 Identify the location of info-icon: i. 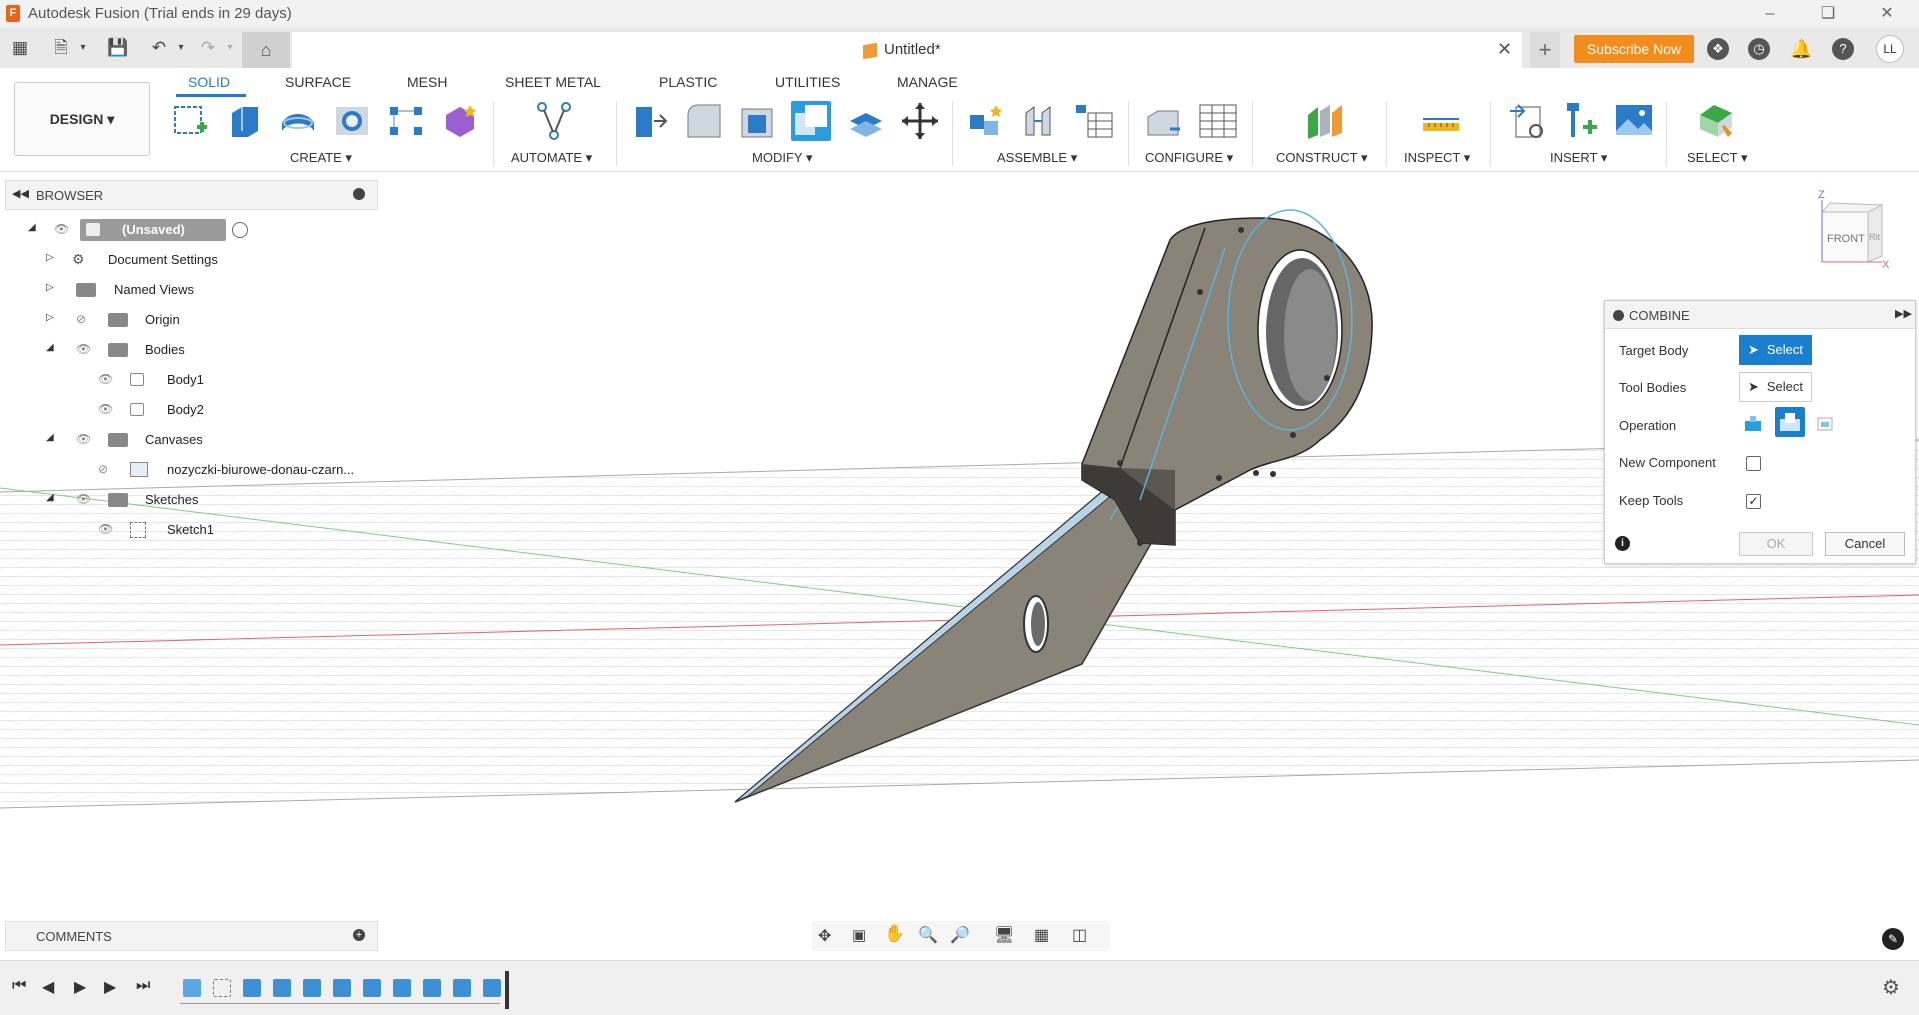
(1622, 543).